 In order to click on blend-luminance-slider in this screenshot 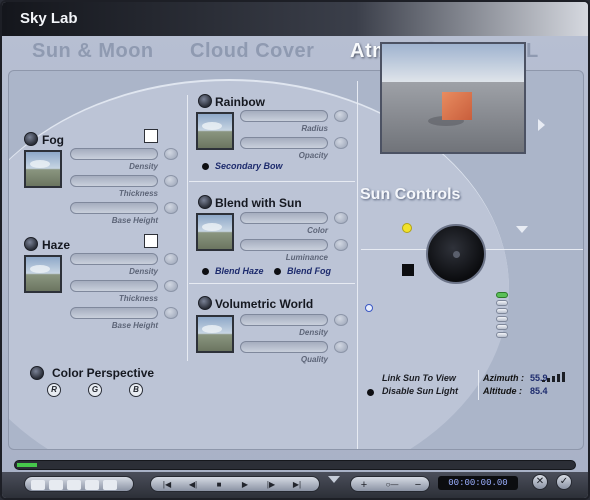, I will do `click(284, 245)`.